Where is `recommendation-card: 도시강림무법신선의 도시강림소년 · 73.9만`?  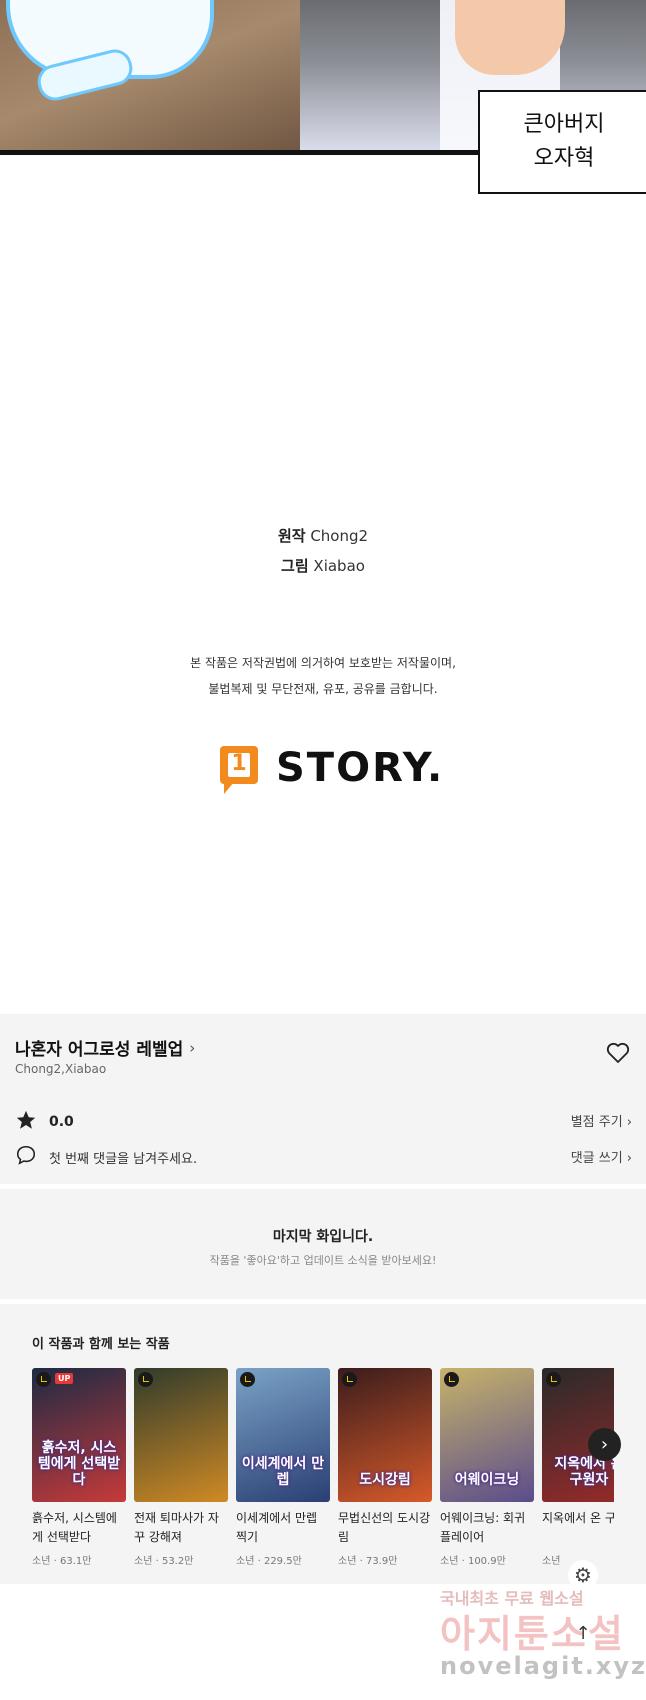 recommendation-card: 도시강림무법신선의 도시강림소년 · 73.9만 is located at coordinates (385, 1467).